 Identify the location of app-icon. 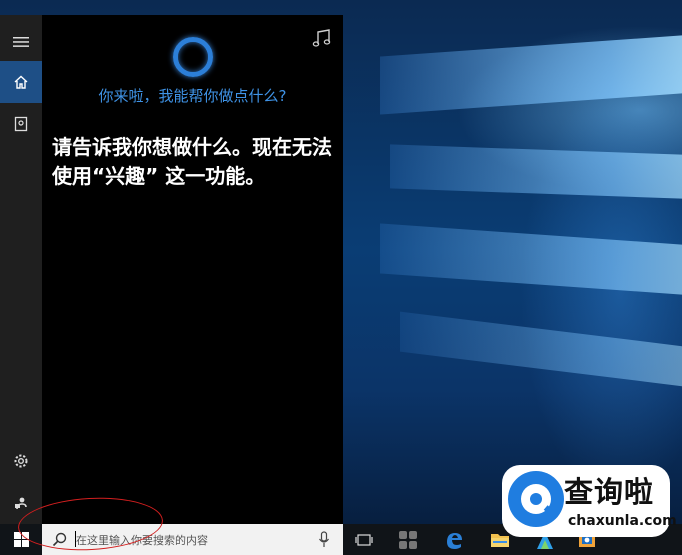
(408, 540).